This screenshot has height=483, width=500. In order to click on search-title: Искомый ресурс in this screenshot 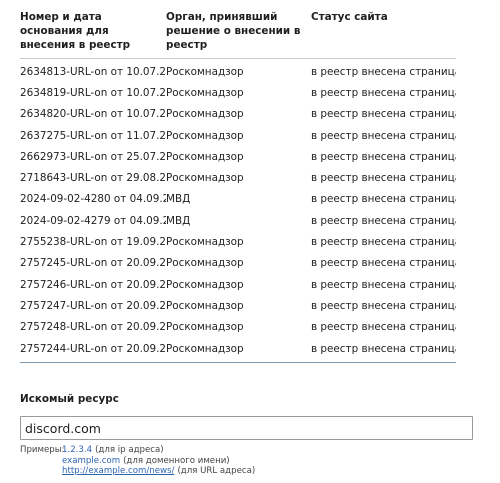, I will do `click(69, 399)`.